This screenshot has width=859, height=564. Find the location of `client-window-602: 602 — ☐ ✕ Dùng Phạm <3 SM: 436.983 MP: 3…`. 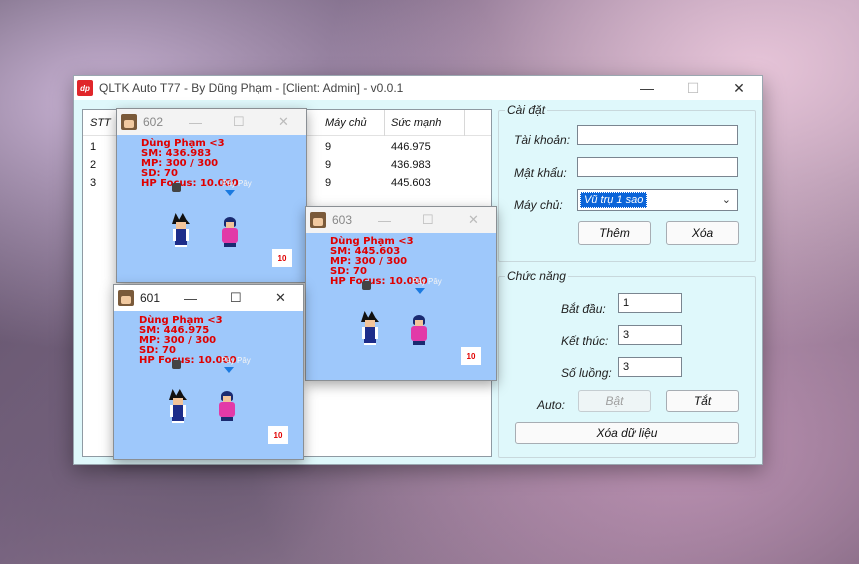

client-window-602: 602 — ☐ ✕ Dùng Phạm <3 SM: 436.983 MP: 3… is located at coordinates (211, 195).